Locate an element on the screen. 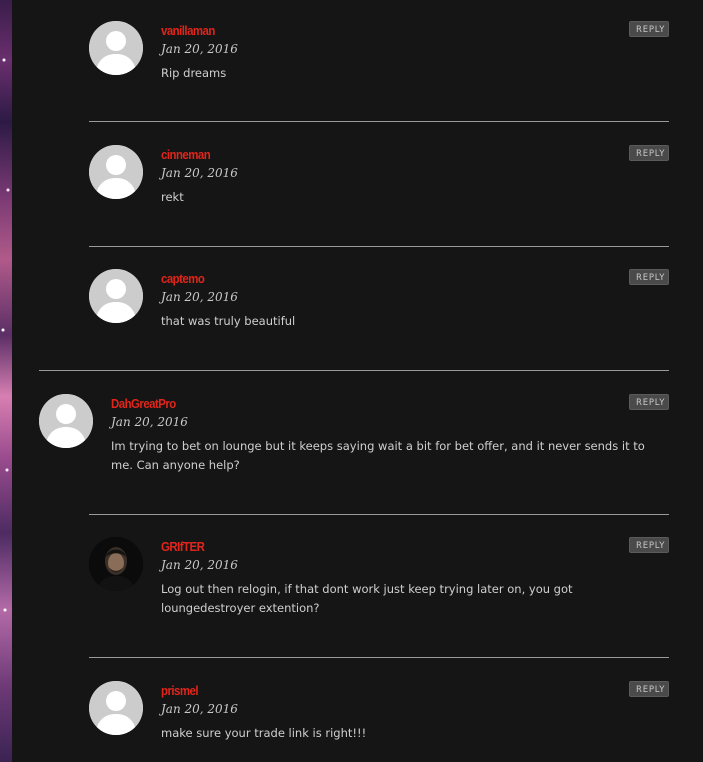 This screenshot has height=762, width=703. comment-author: prismel is located at coordinates (180, 690).